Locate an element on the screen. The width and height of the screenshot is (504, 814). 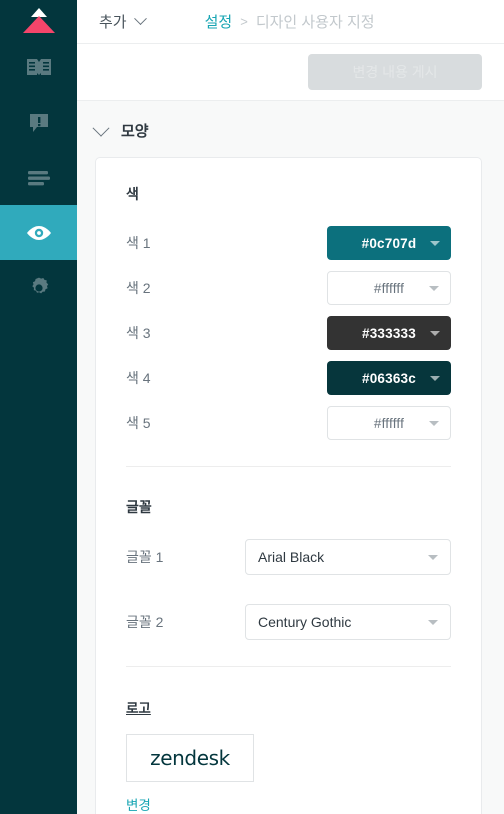
fonts-heading: 글꼴 is located at coordinates (139, 507).